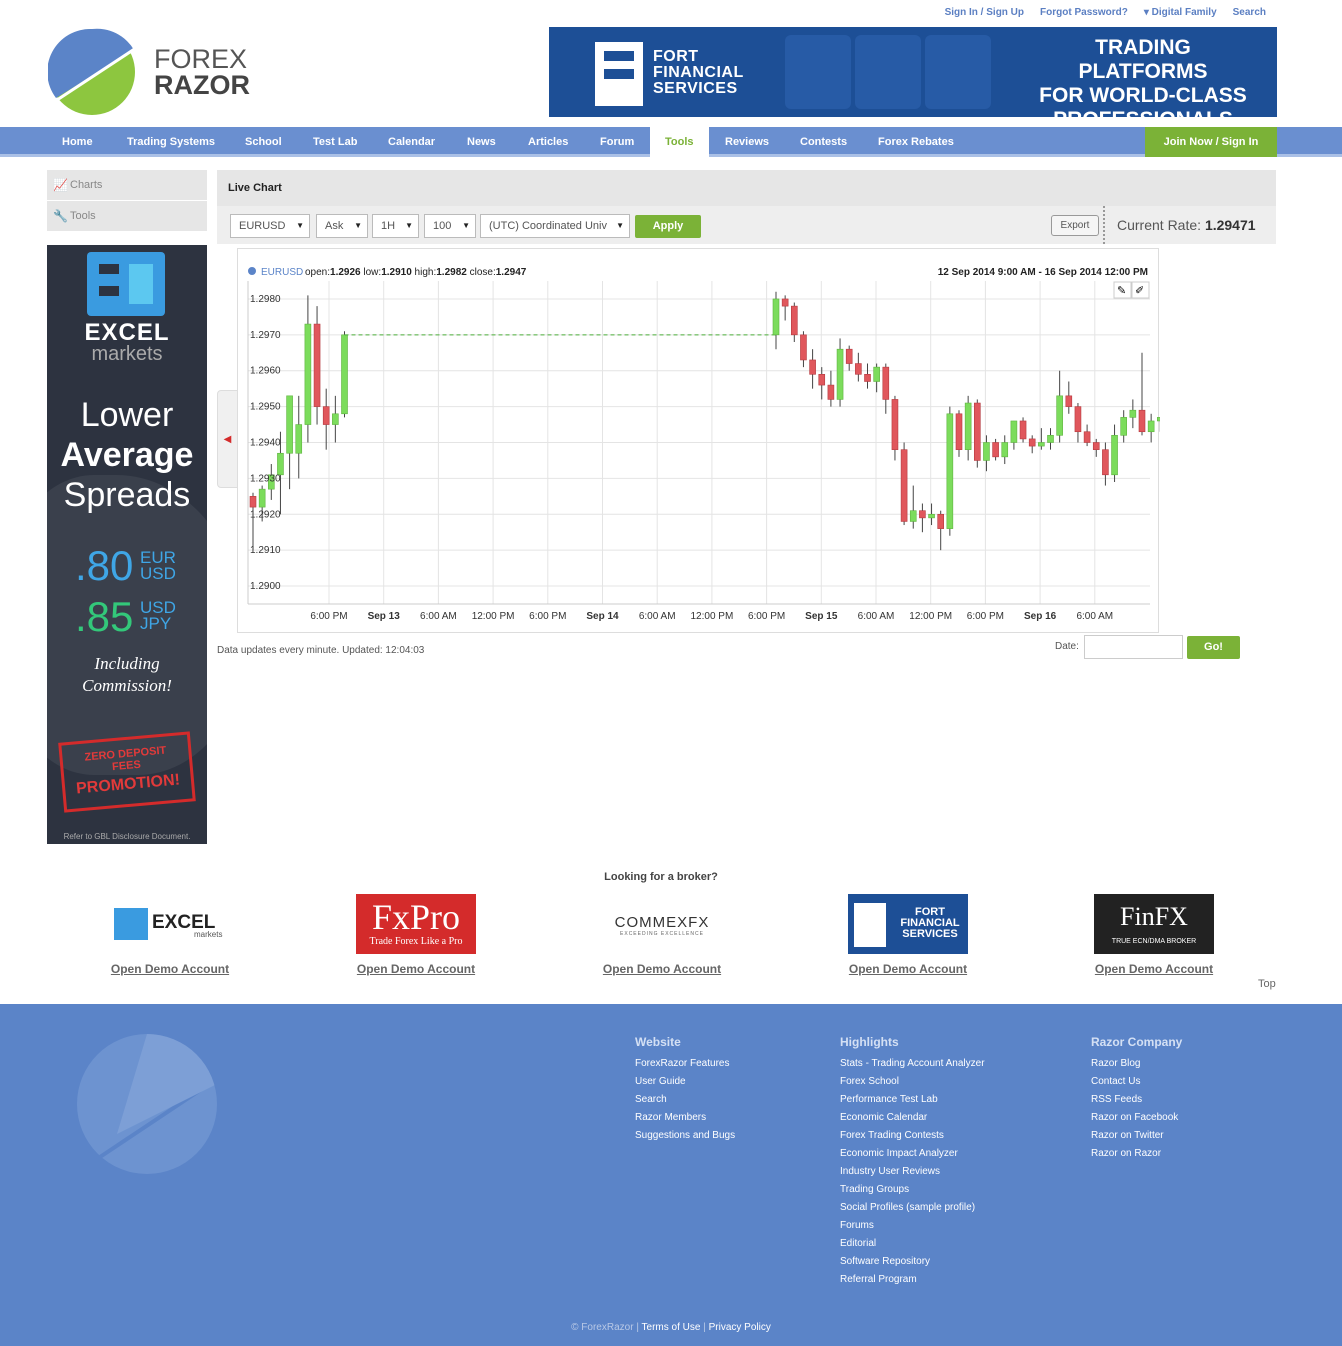 Image resolution: width=1342 pixels, height=1346 pixels. Describe the element at coordinates (671, 1327) in the screenshot. I see `terms-link: Terms of Use` at that location.